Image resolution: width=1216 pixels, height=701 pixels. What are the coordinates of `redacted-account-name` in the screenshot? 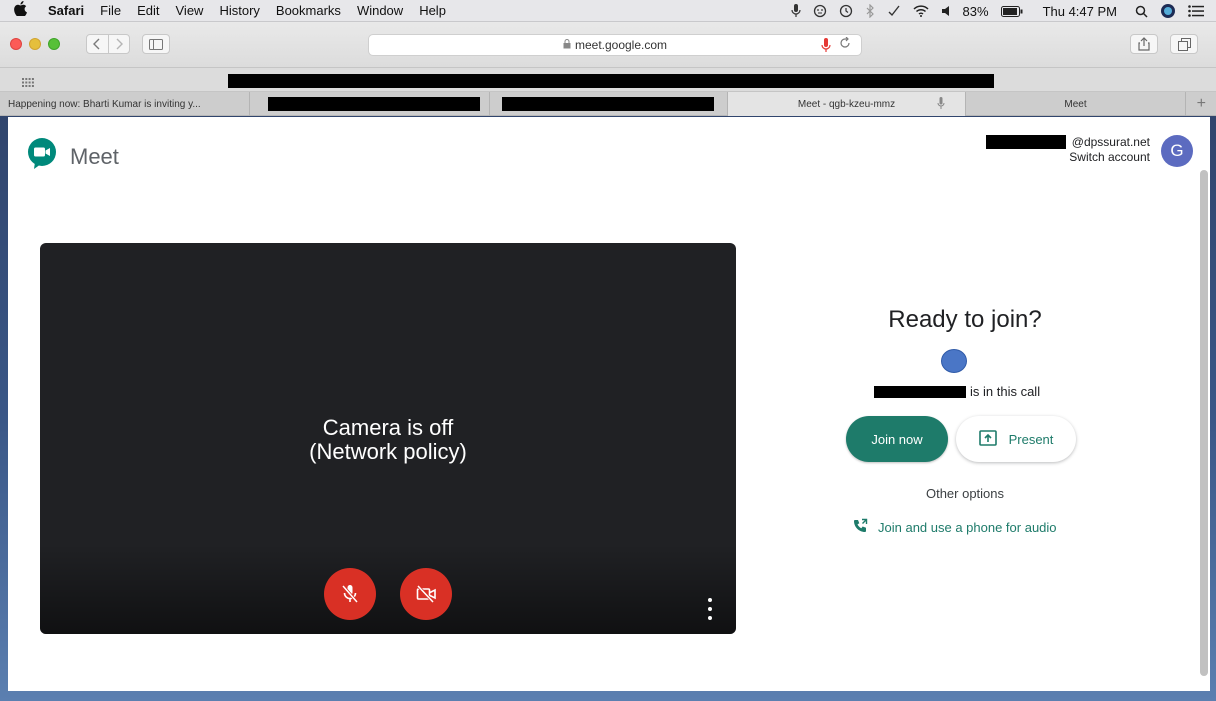 It's located at (1026, 142).